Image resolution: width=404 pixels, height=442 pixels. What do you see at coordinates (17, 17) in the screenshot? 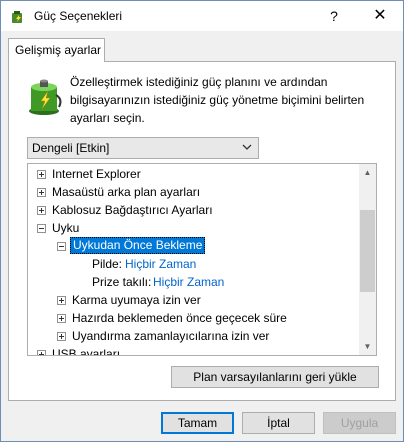
I see `power-options-icon` at bounding box center [17, 17].